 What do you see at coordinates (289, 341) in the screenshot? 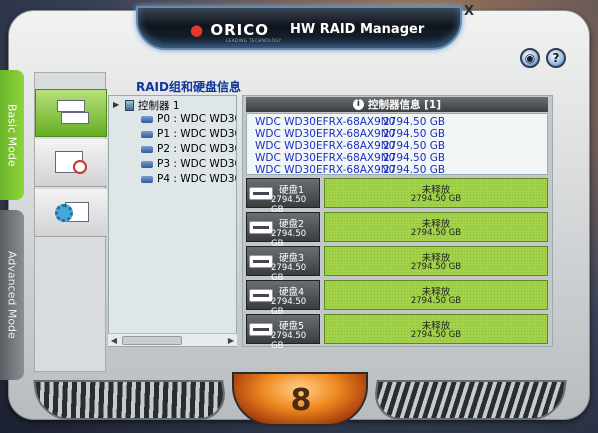
I see `disk-capacity: 2794.50 GB` at bounding box center [289, 341].